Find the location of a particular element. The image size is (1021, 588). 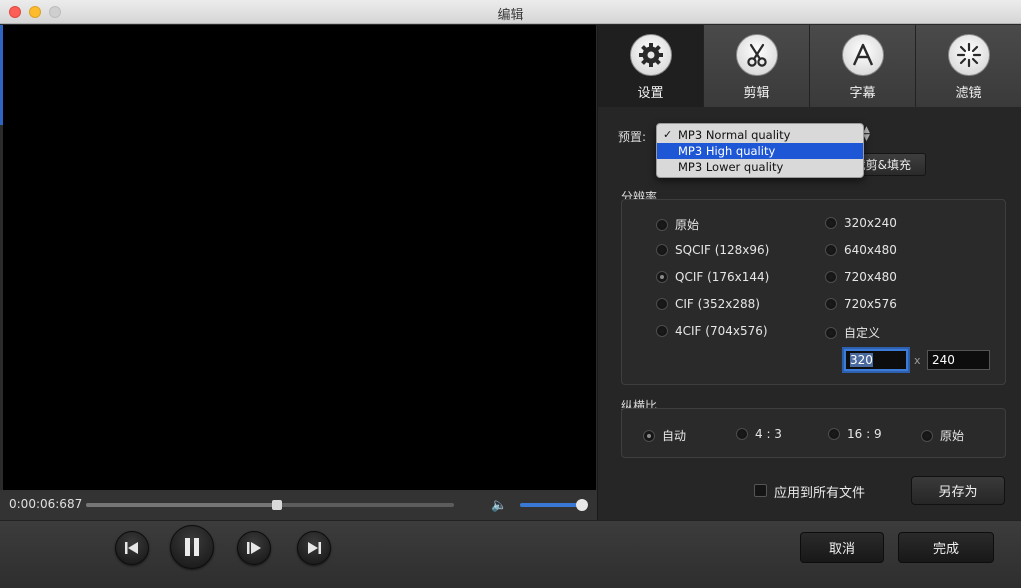

preset-stepper-icon: ▲ ▼ is located at coordinates (866, 134).